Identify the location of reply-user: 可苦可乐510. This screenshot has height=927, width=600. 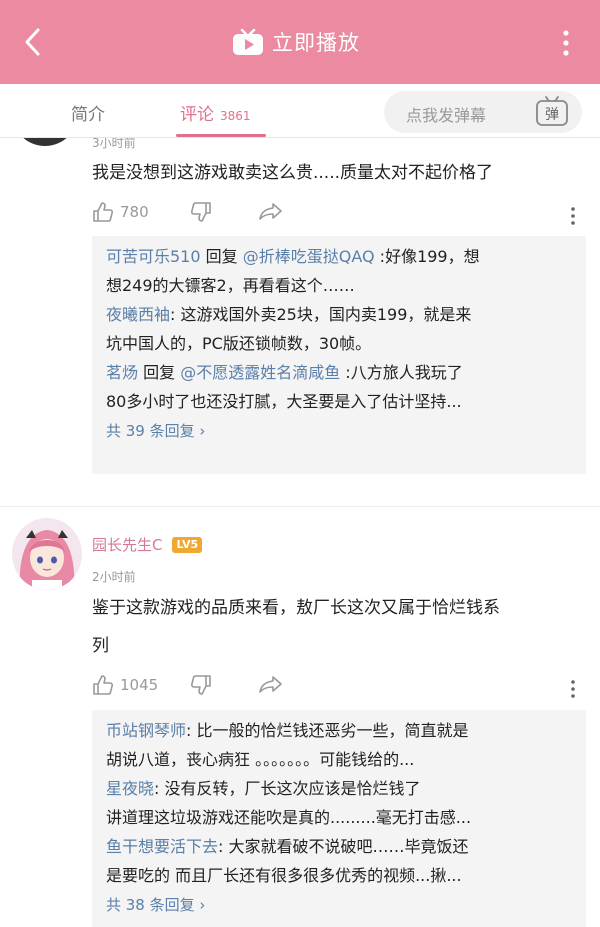
(153, 256).